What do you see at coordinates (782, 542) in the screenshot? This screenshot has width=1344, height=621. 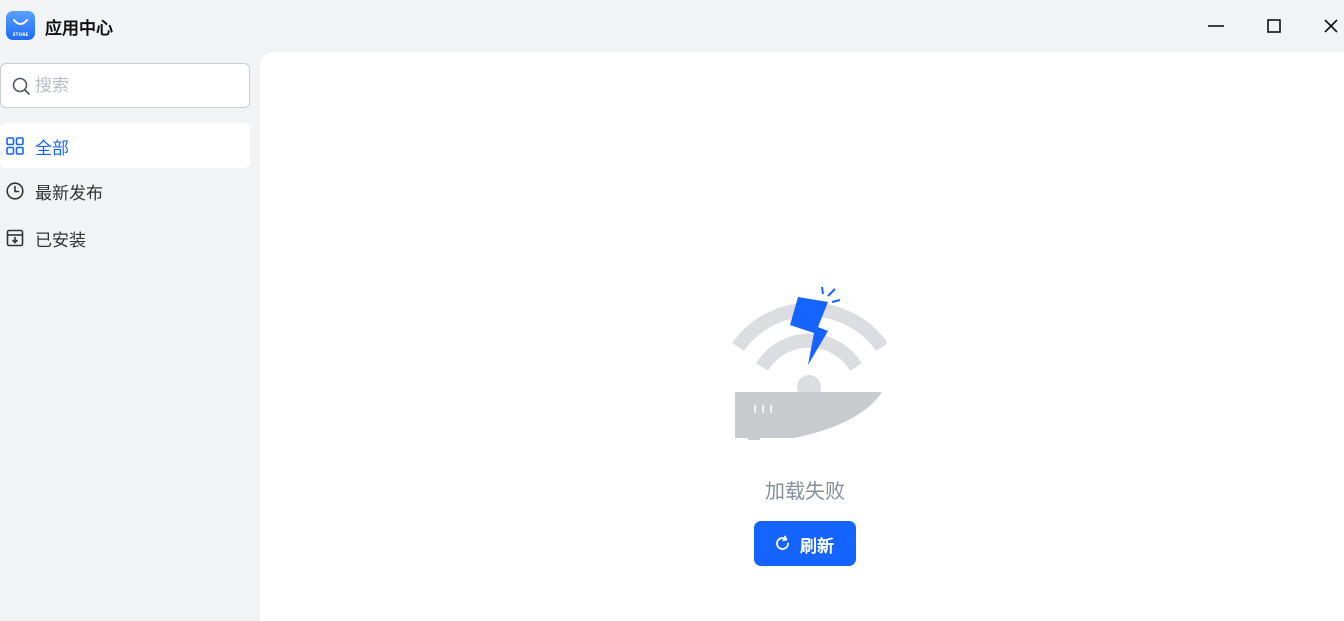 I see `refresh-icon` at bounding box center [782, 542].